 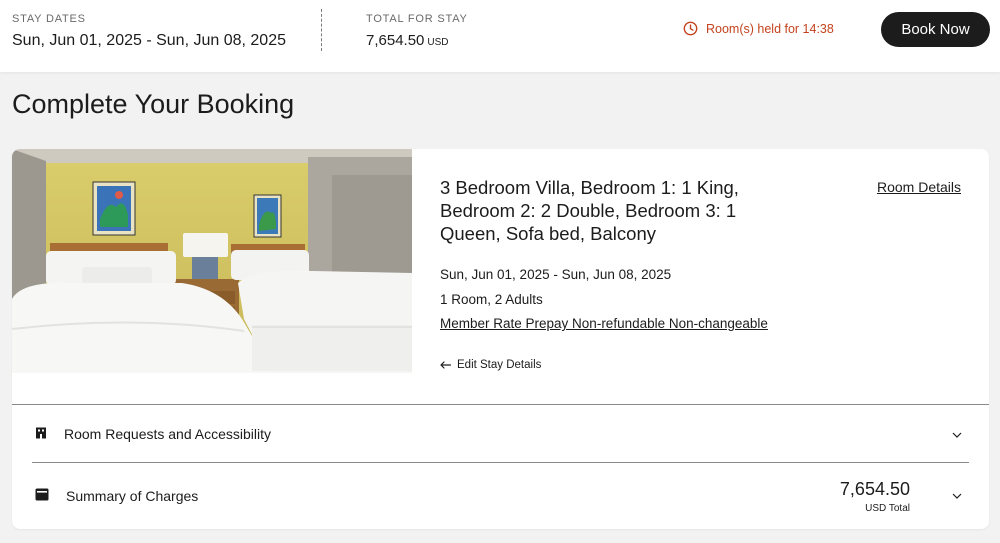 What do you see at coordinates (49, 19) in the screenshot?
I see `stay-dates-label: STAY DATES` at bounding box center [49, 19].